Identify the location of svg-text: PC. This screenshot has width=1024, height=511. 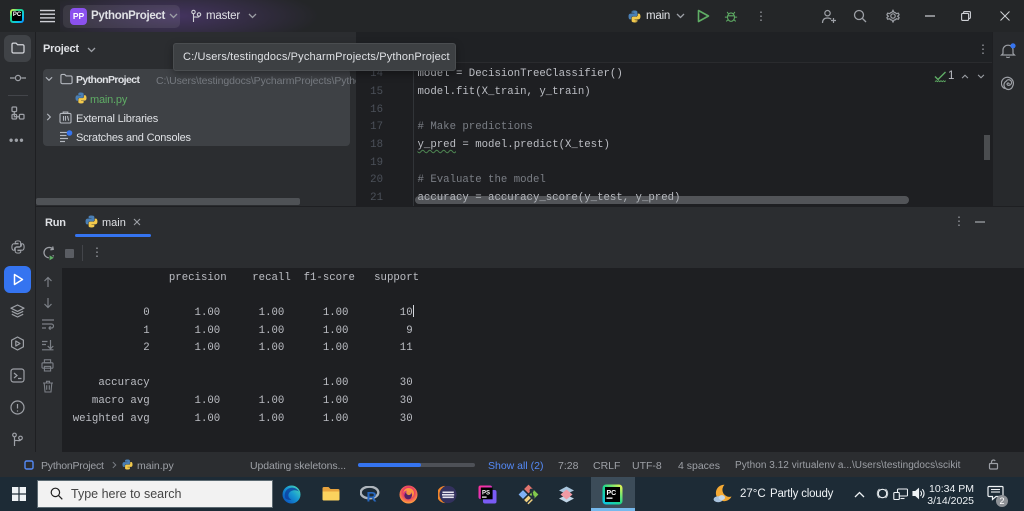
(612, 493).